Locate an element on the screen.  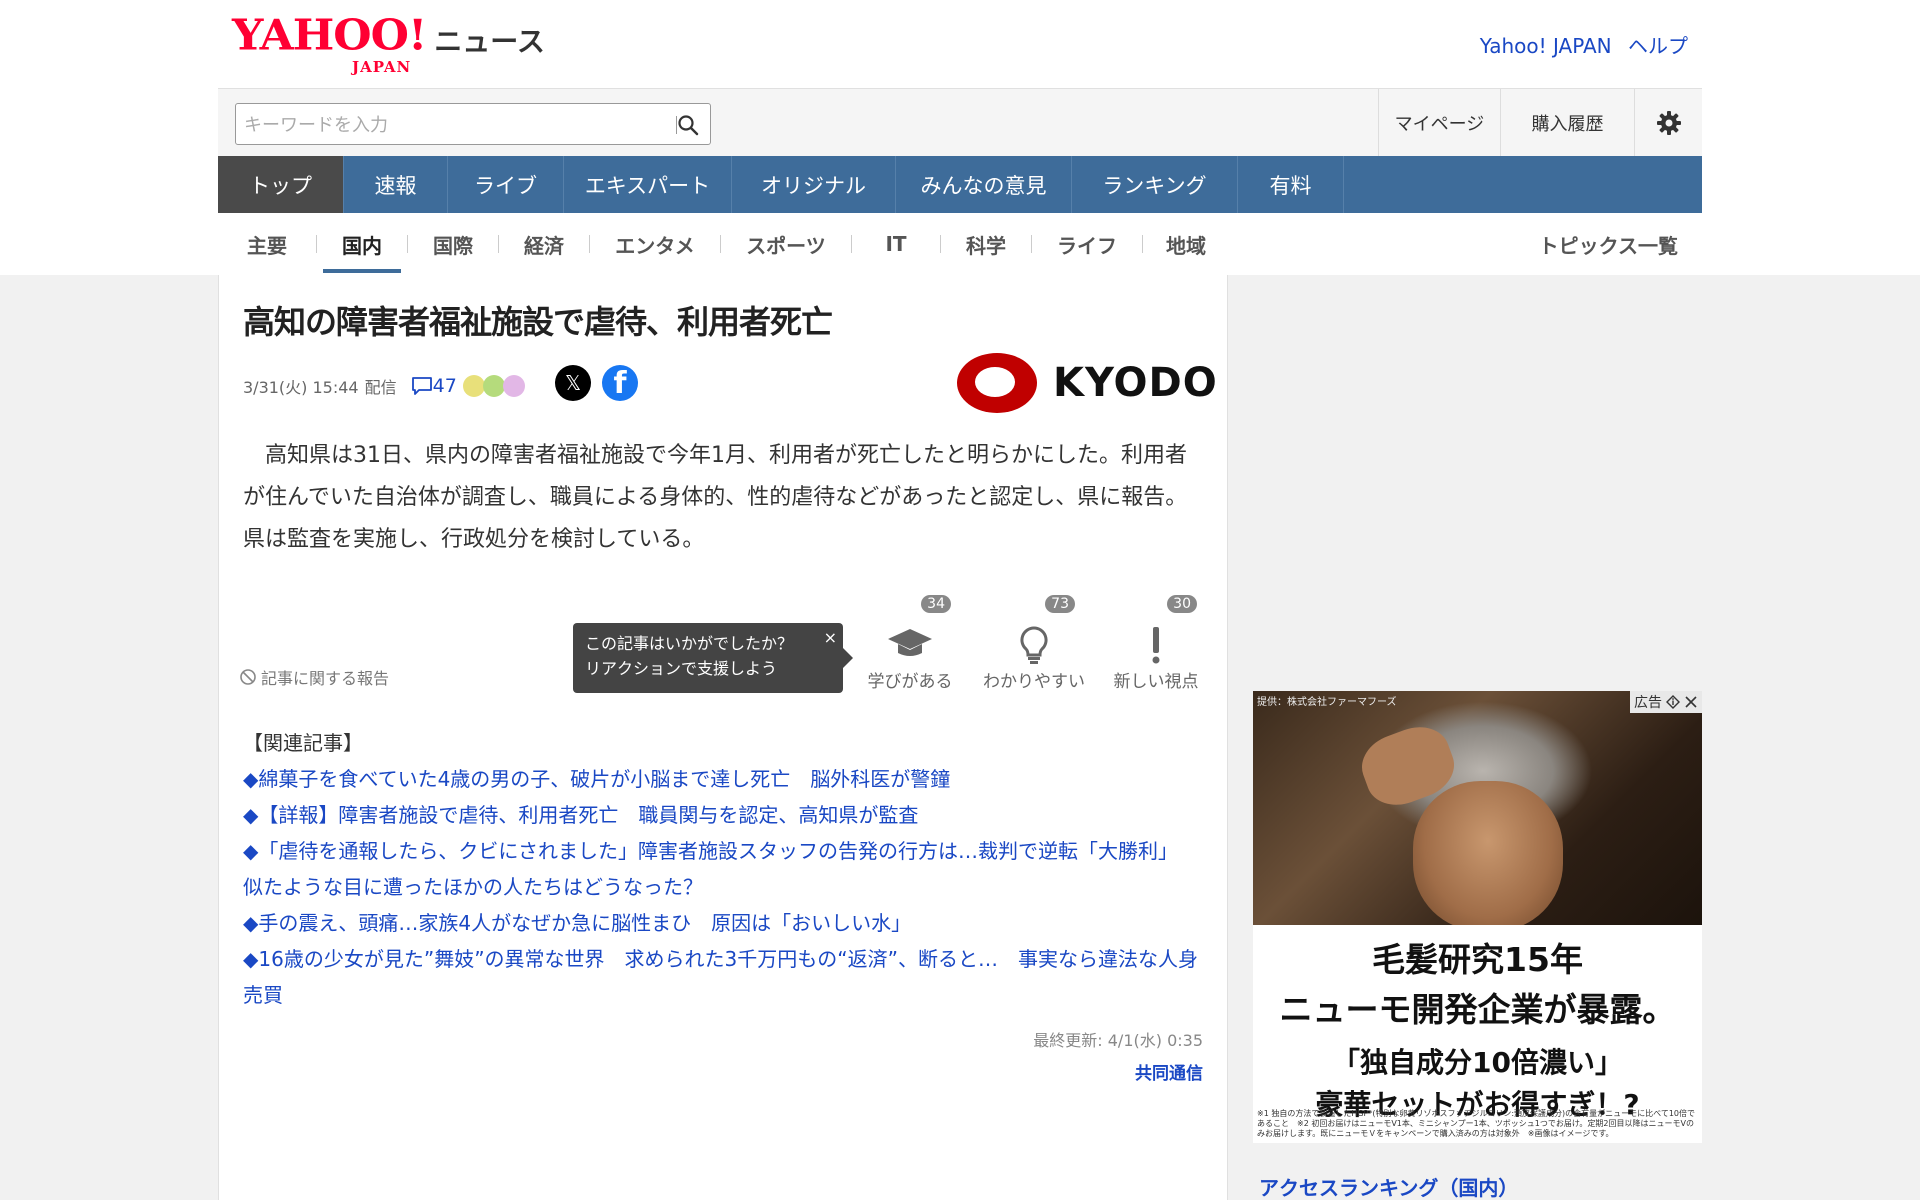
article-title: 高知の障害者福祉施設で虐待、利用者死亡 is located at coordinates (538, 322).